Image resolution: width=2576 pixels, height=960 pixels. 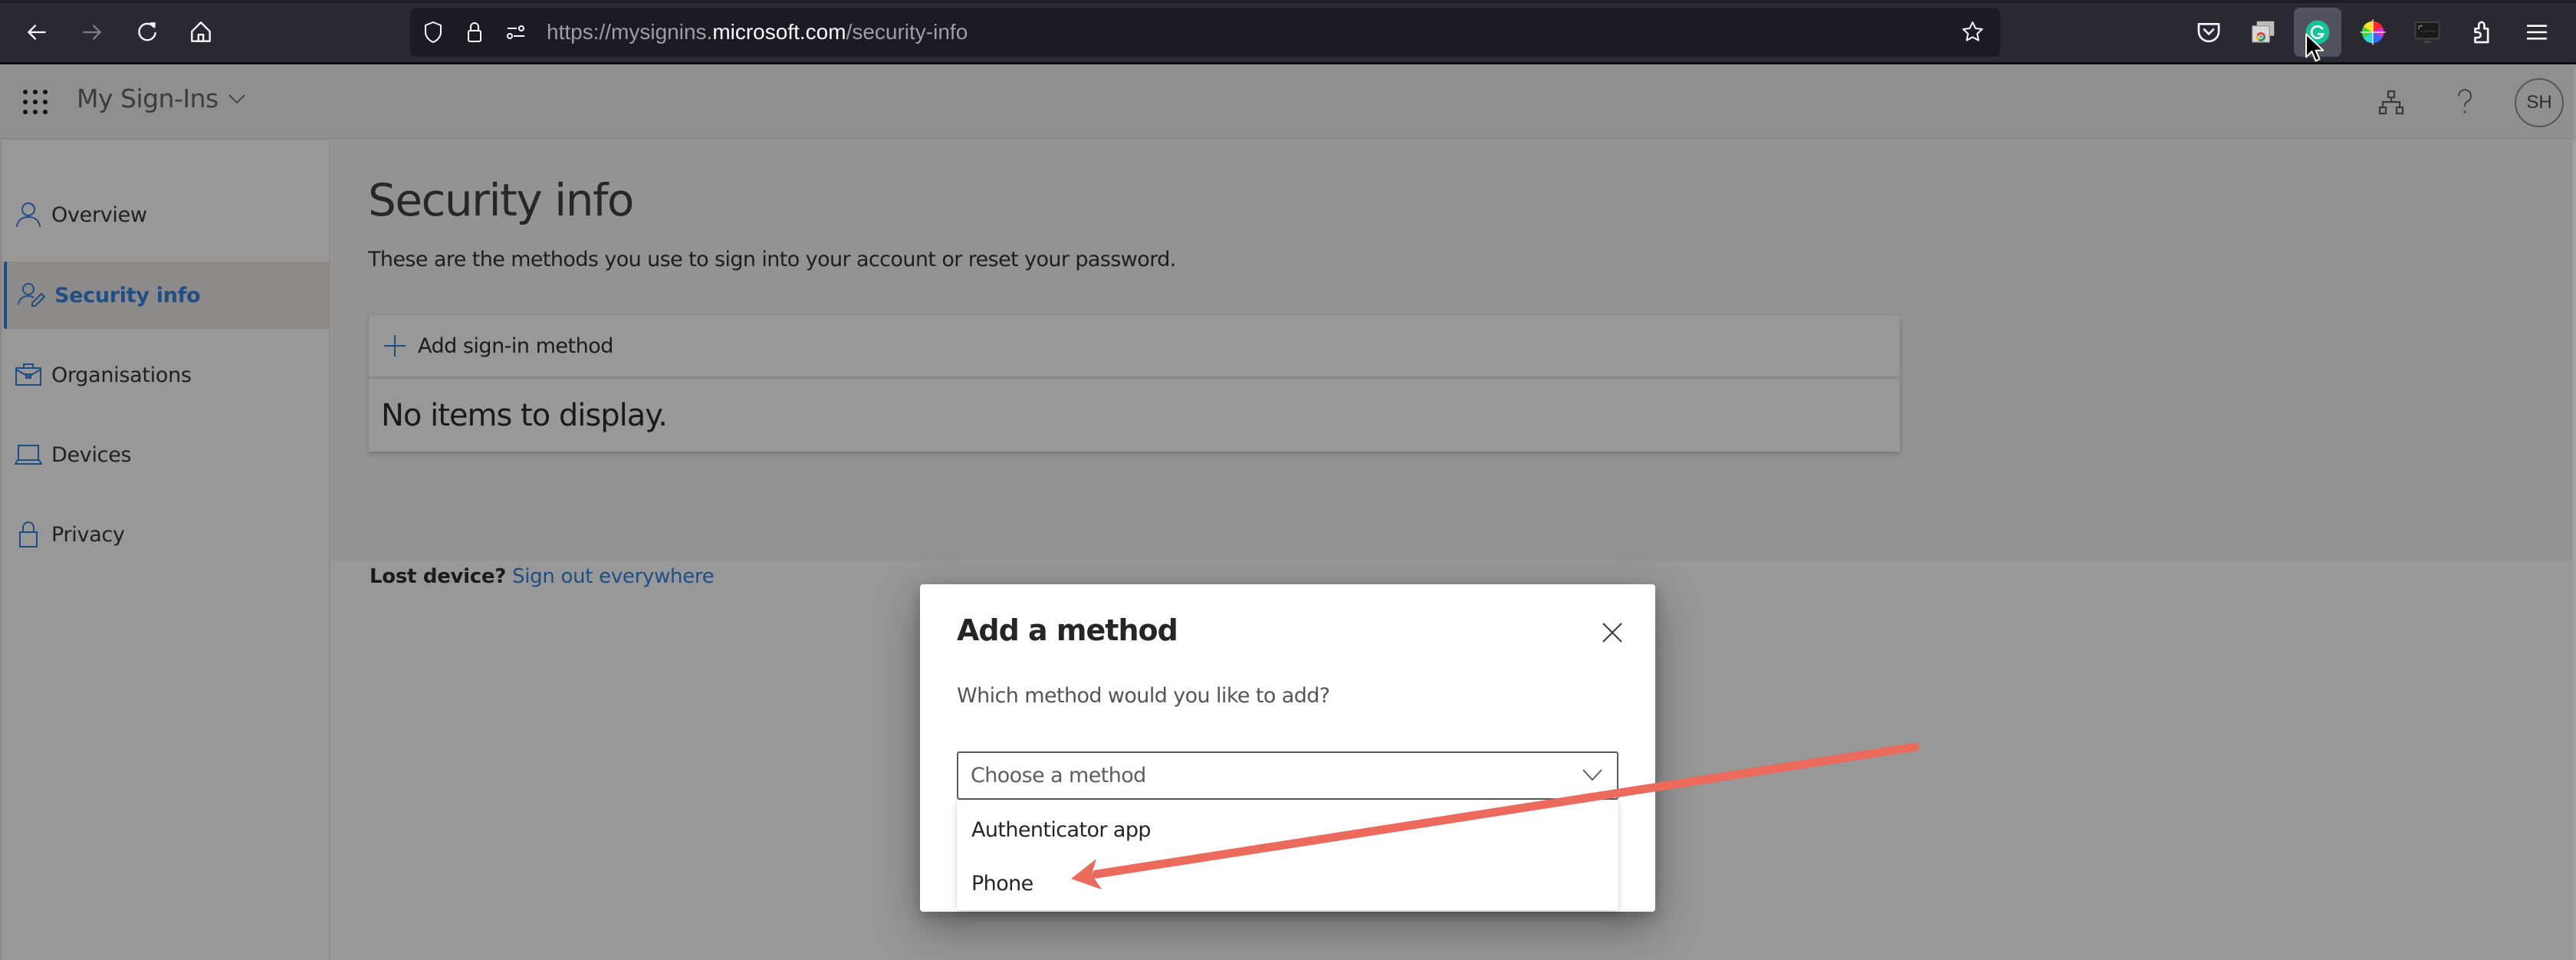 What do you see at coordinates (439, 576) in the screenshot?
I see `lost-device-label: Lost device?` at bounding box center [439, 576].